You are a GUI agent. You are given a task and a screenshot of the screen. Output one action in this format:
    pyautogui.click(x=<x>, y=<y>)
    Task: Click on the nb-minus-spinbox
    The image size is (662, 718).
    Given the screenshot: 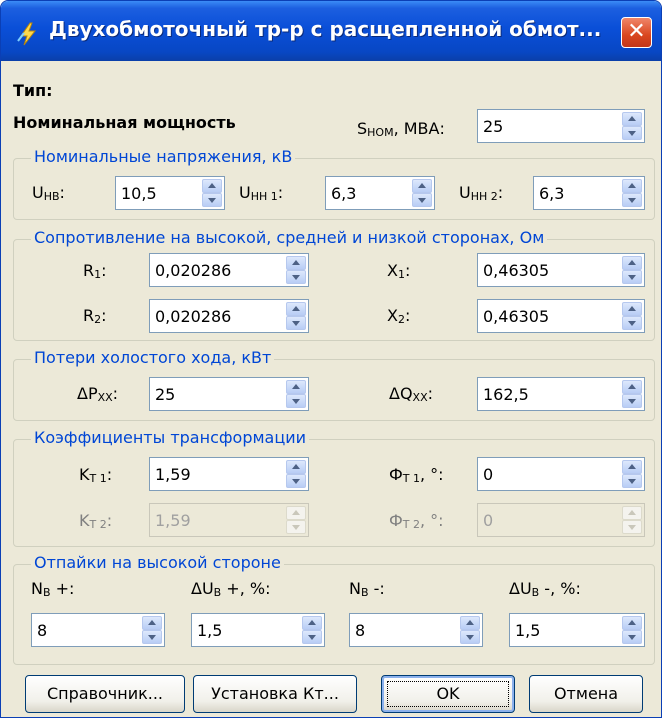 What is the action you would take?
    pyautogui.click(x=416, y=630)
    